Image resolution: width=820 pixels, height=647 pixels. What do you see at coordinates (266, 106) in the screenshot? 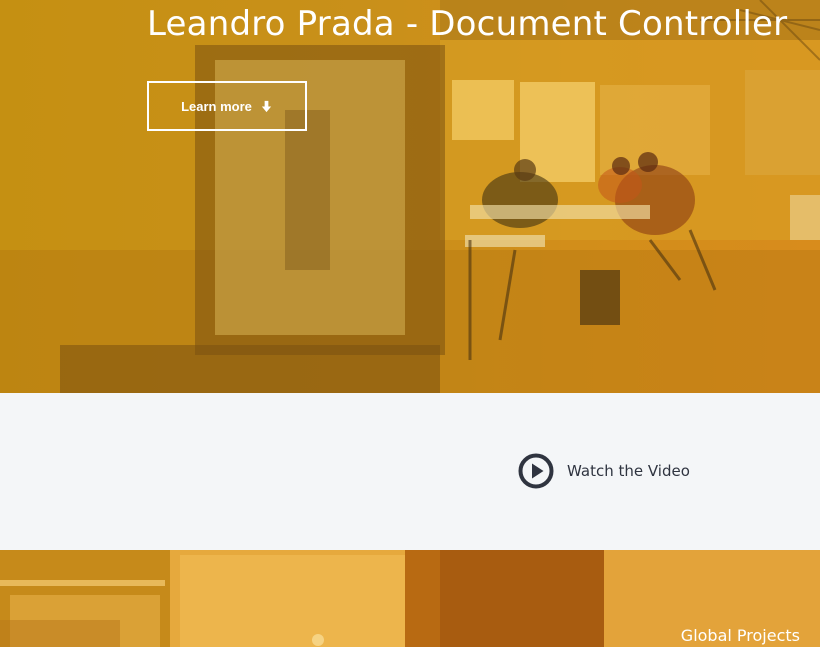
I see `arrow-down-icon` at bounding box center [266, 106].